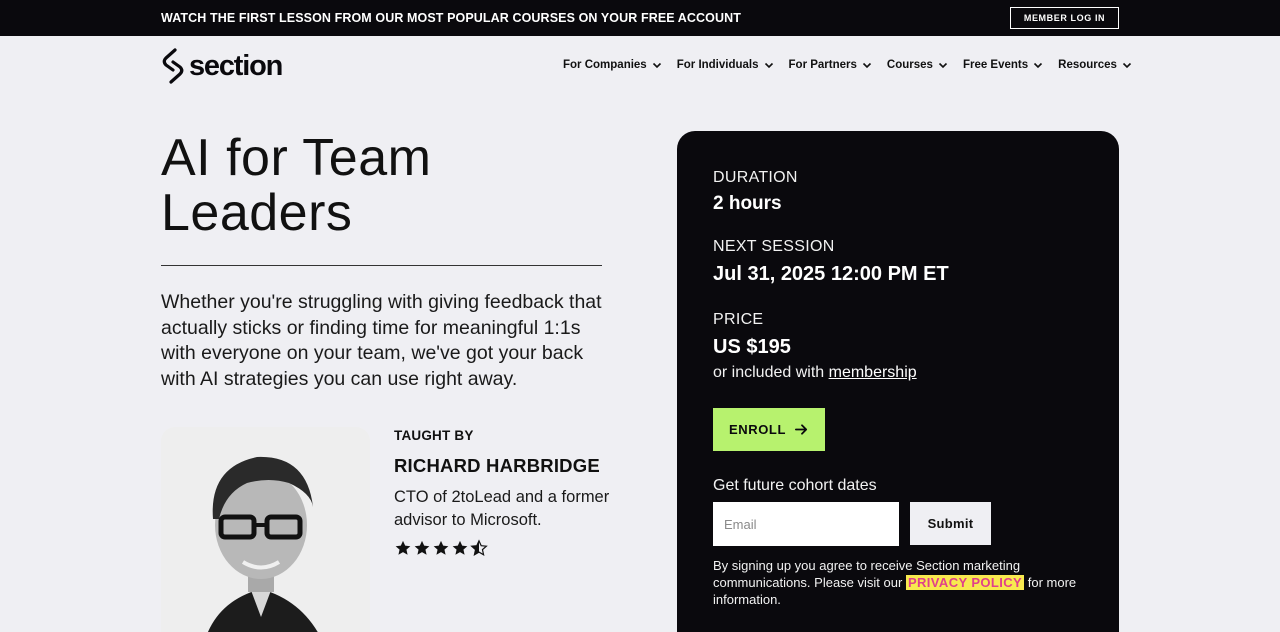 Image resolution: width=1280 pixels, height=632 pixels. What do you see at coordinates (909, 65) in the screenshot?
I see `nav-label: Courses` at bounding box center [909, 65].